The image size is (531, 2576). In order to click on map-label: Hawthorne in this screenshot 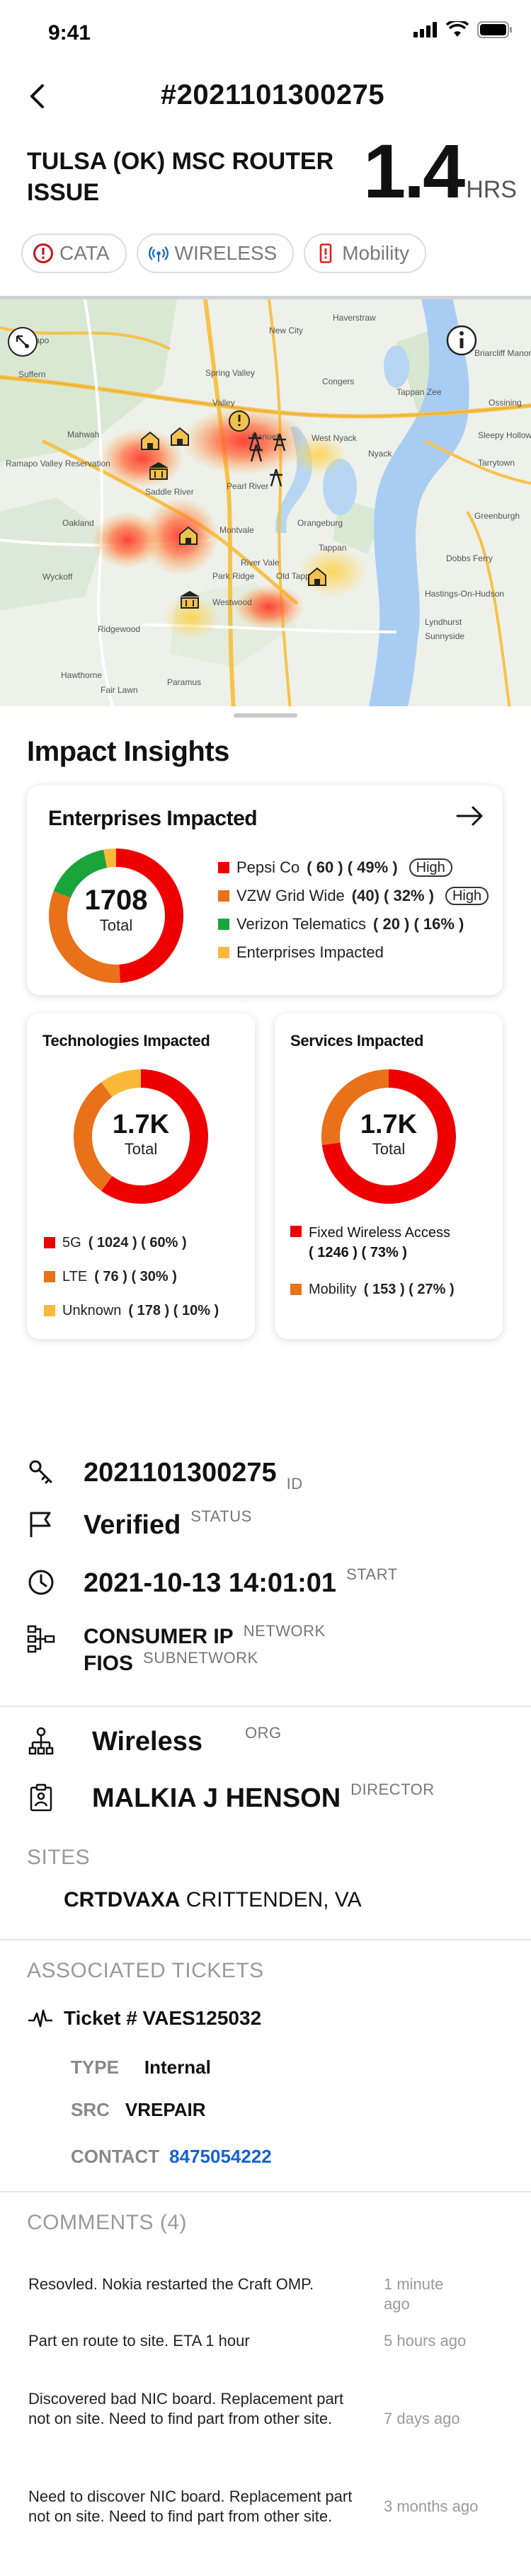, I will do `click(81, 675)`.